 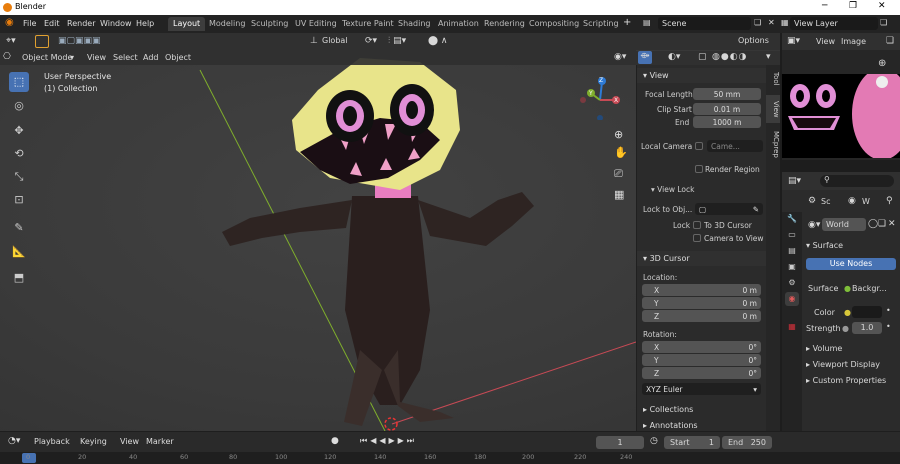 What do you see at coordinates (701, 347) in the screenshot?
I see `rotation-x-field: X 0°` at bounding box center [701, 347].